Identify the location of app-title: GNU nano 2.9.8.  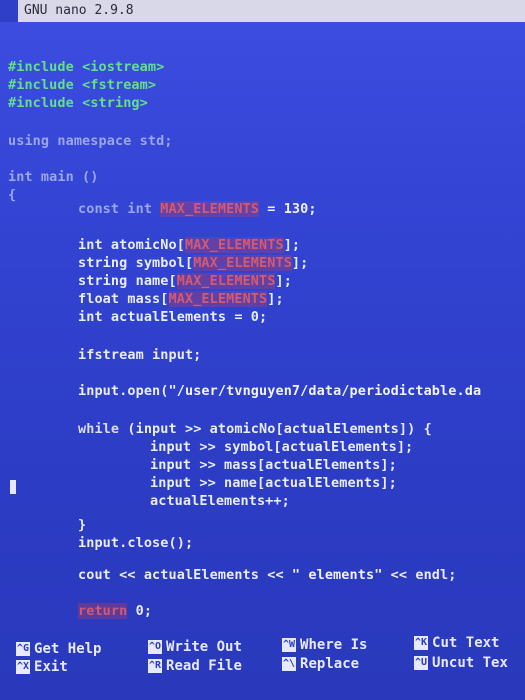
(79, 10).